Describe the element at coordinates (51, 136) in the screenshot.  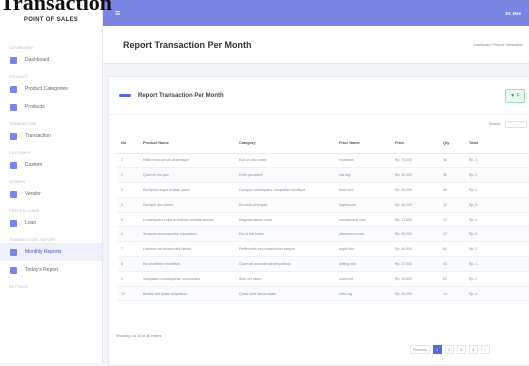
I see `sidebar-item-transaction: Transaction` at that location.